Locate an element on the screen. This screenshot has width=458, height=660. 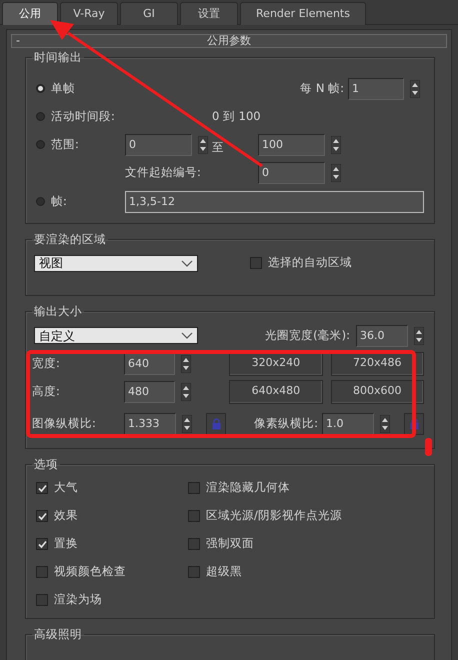
group-title: 时间输出 is located at coordinates (58, 58).